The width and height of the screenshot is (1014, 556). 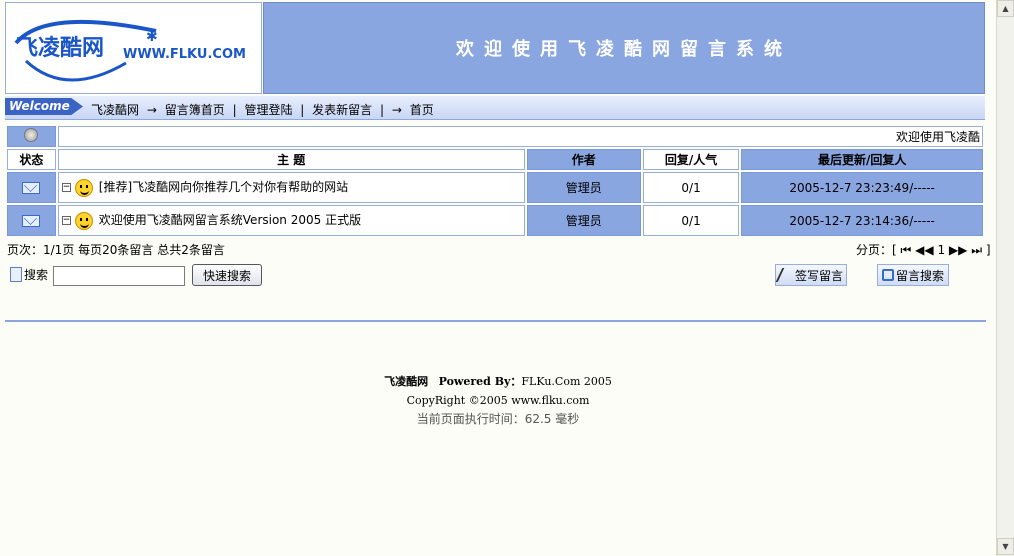 I want to click on site-logo: 飞凌酷网 WWW.FLKU.COM ✱, so click(x=133, y=48).